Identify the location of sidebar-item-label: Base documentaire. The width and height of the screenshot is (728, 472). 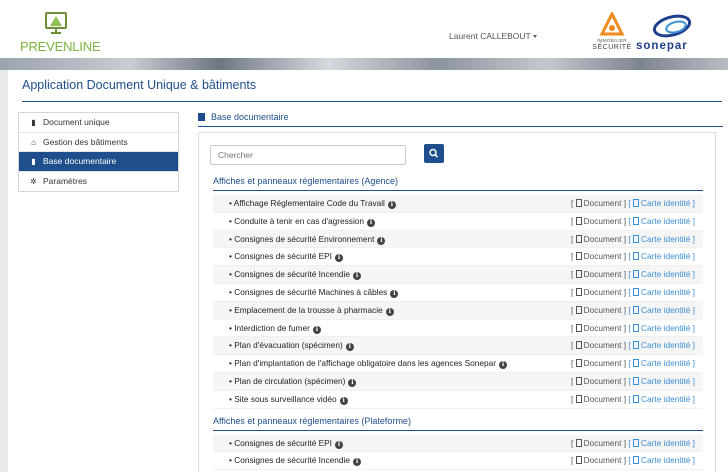
(80, 161).